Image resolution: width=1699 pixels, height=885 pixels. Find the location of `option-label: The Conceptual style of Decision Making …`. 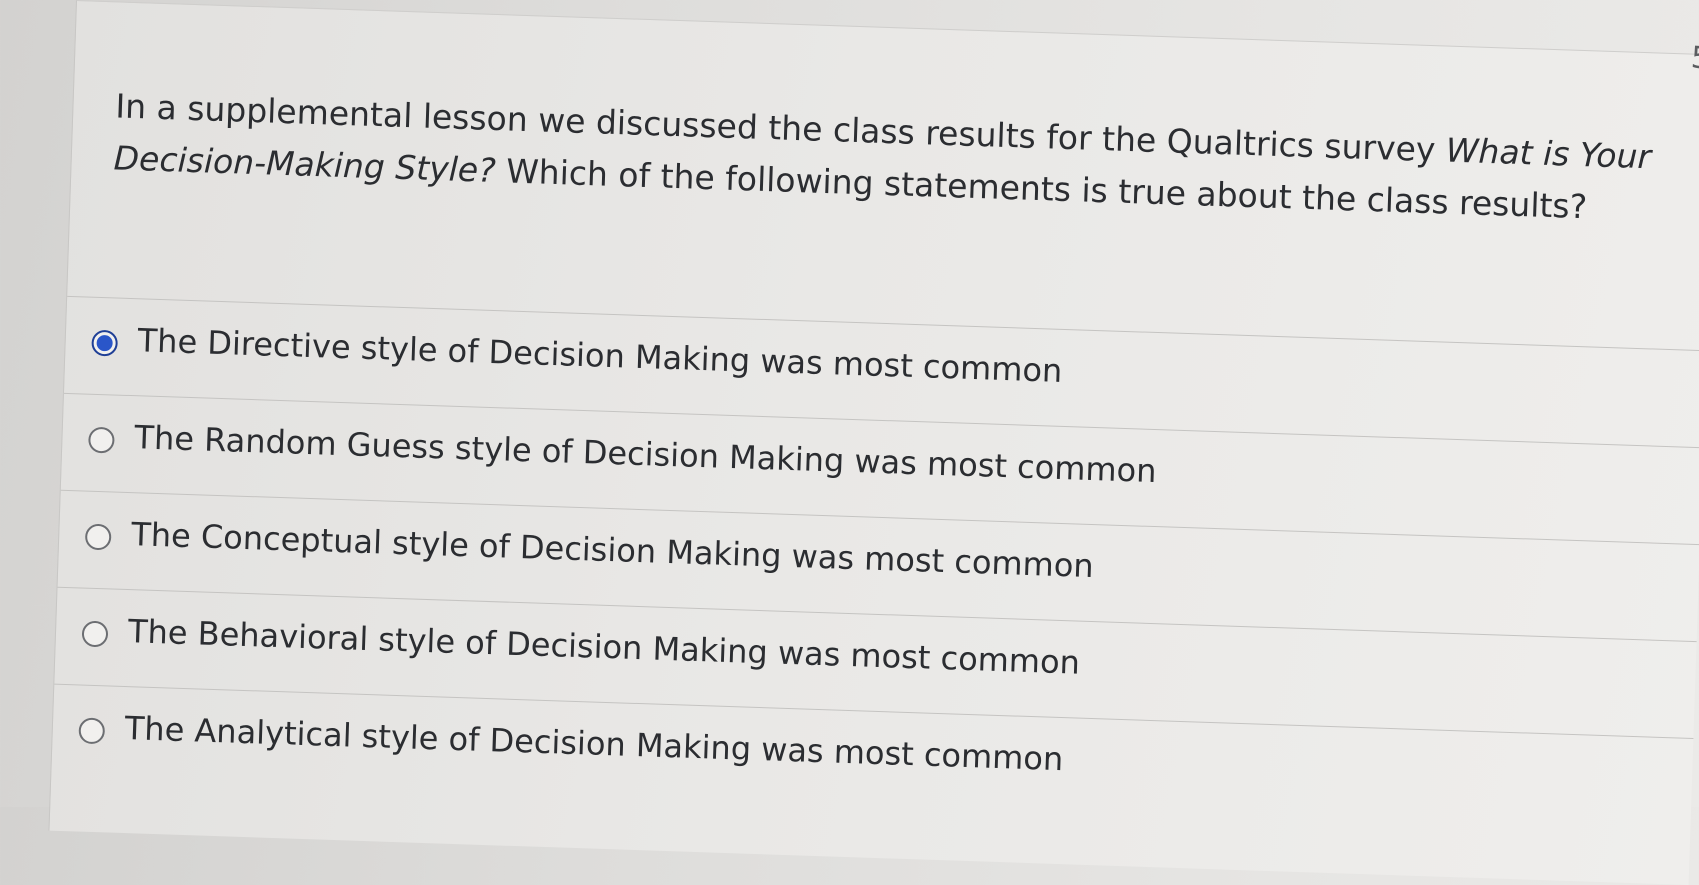

option-label: The Conceptual style of Decision Making … is located at coordinates (612, 550).